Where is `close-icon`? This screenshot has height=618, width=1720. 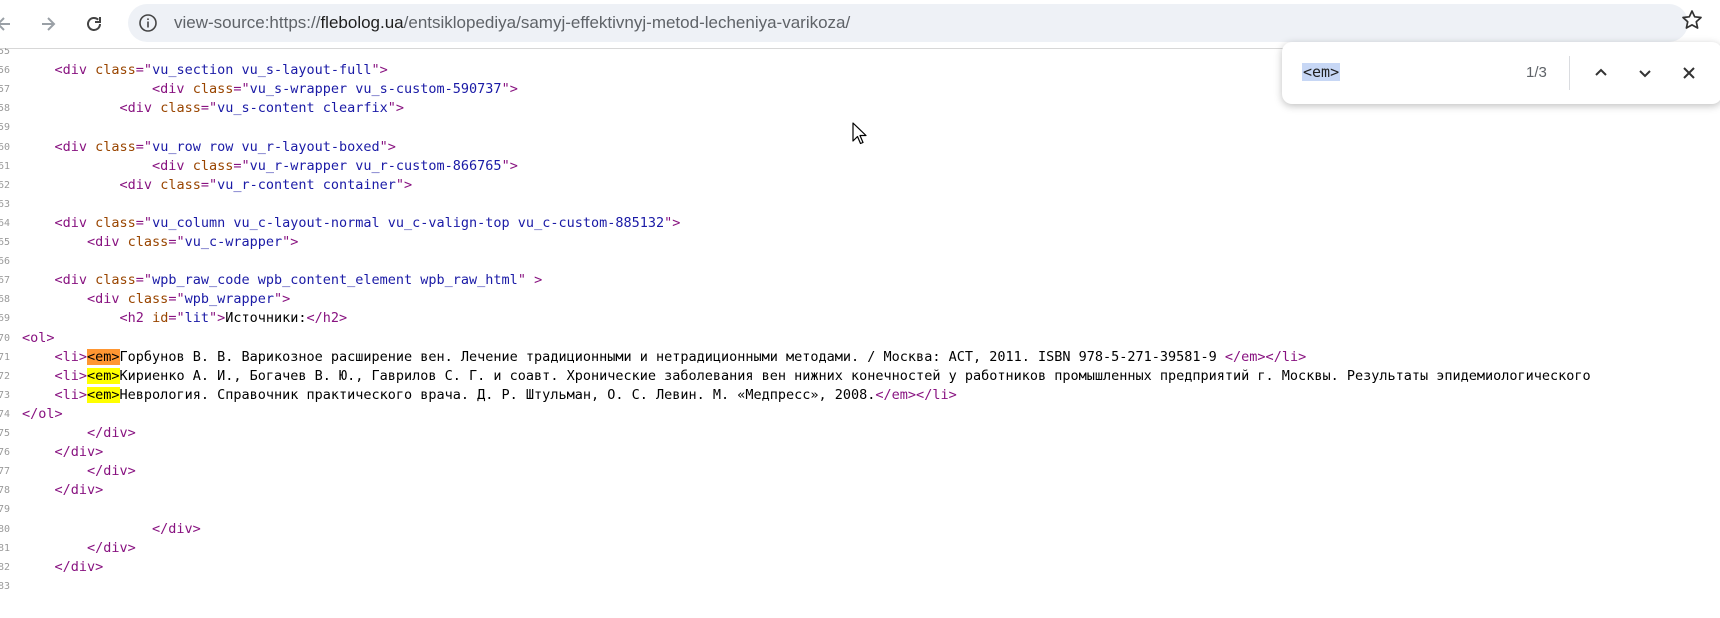 close-icon is located at coordinates (1689, 73).